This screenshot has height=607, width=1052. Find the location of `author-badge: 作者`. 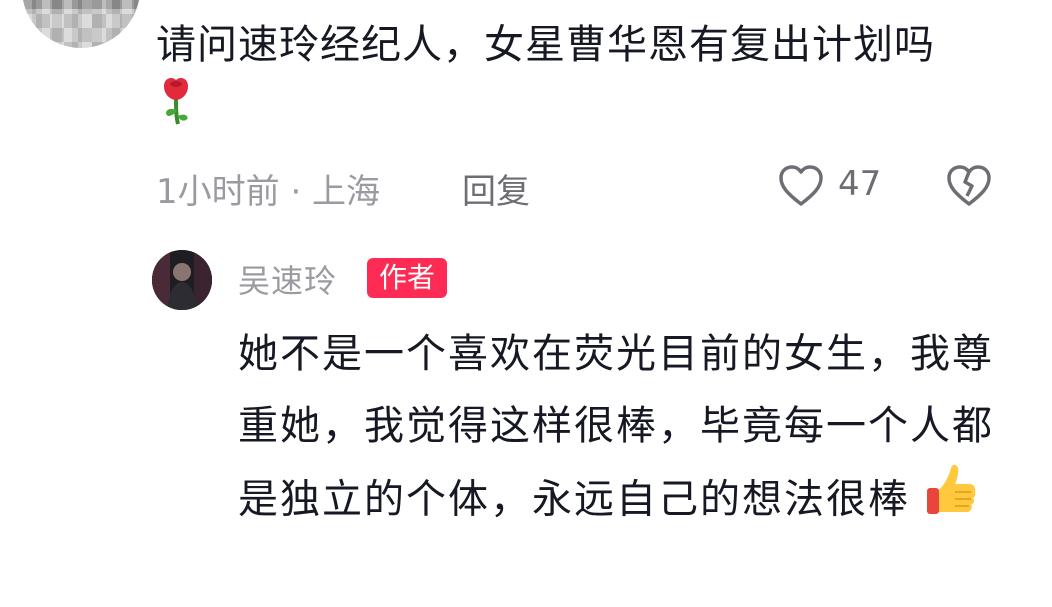

author-badge: 作者 is located at coordinates (407, 278).